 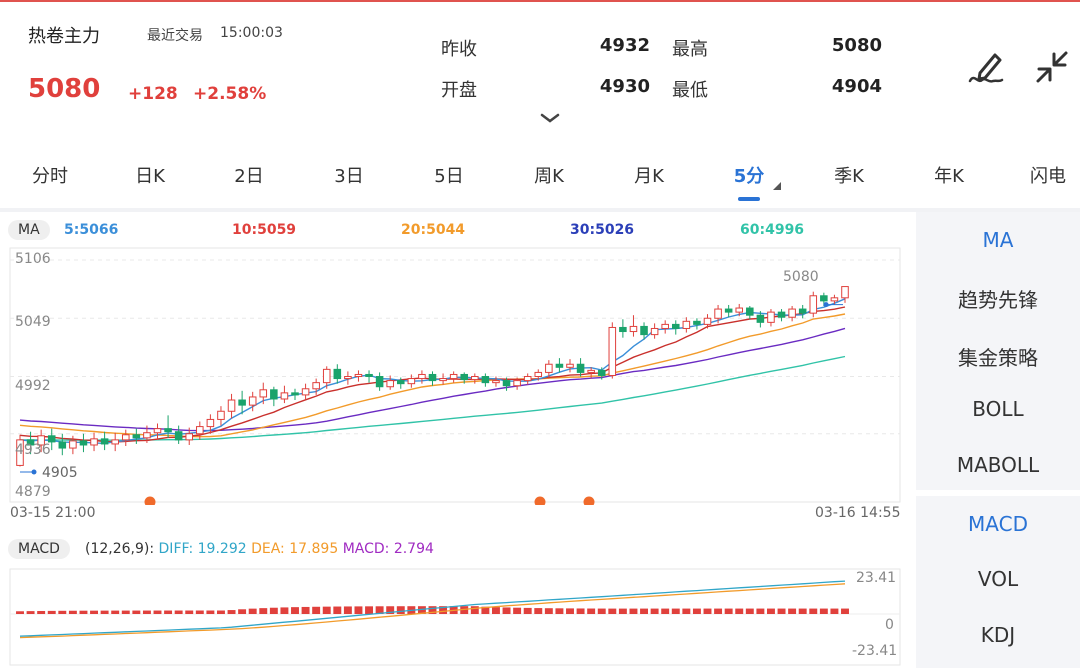 What do you see at coordinates (876, 578) in the screenshot?
I see `macd-y-tick-top: 23.41` at bounding box center [876, 578].